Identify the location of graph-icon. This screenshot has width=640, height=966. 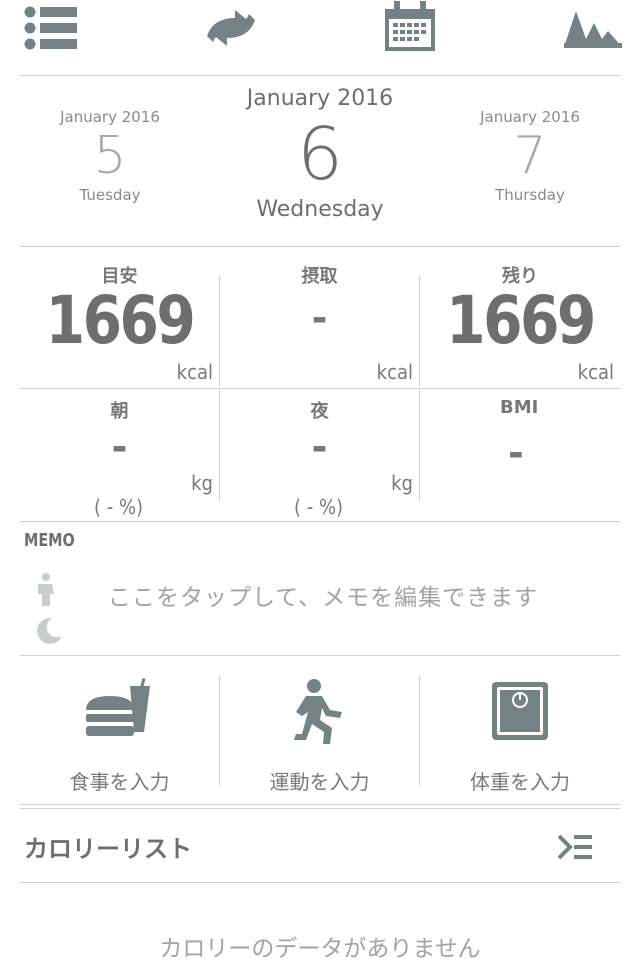
(593, 27).